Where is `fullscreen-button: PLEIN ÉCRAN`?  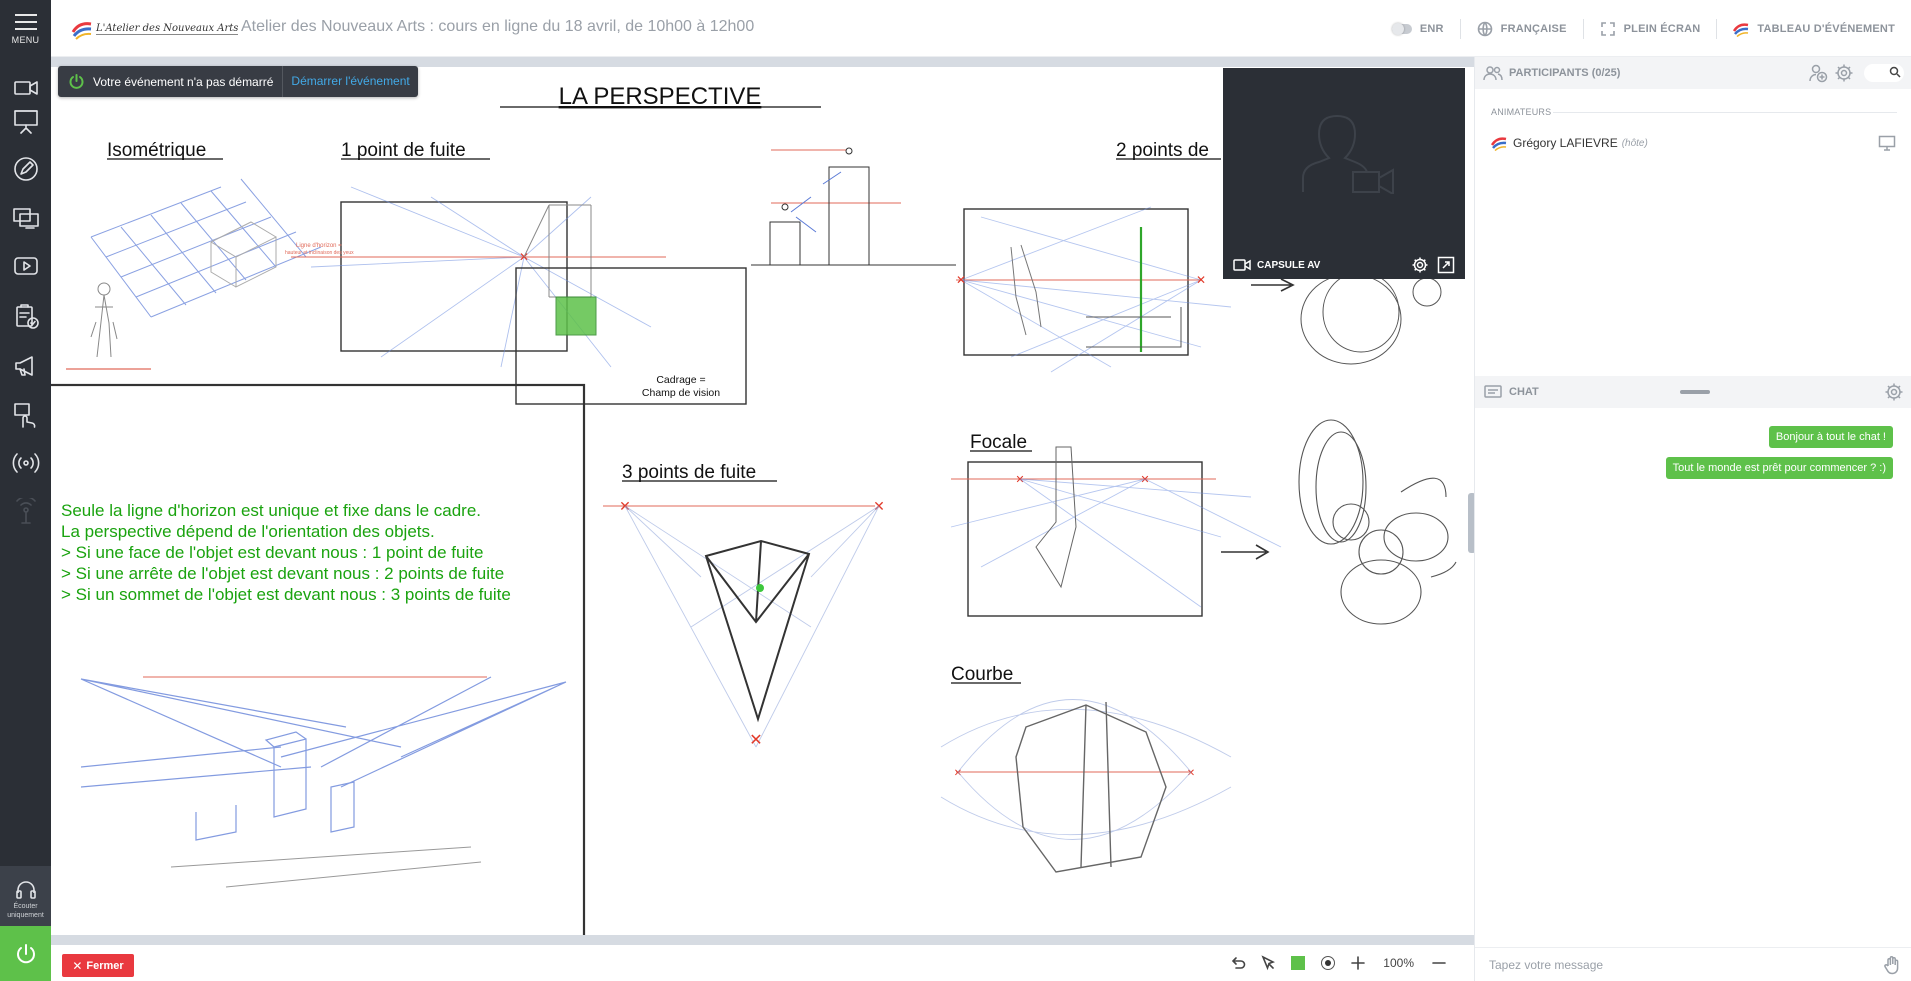
fullscreen-button: PLEIN ÉCRAN is located at coordinates (1649, 28).